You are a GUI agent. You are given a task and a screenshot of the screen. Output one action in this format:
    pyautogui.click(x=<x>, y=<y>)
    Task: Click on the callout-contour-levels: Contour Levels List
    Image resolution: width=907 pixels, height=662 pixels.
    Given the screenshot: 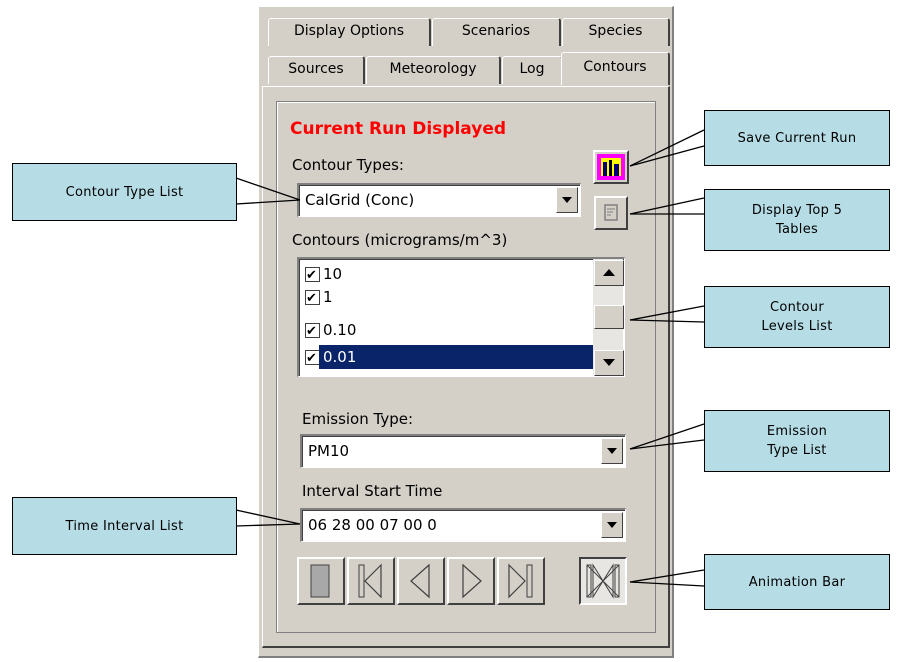 What is the action you would take?
    pyautogui.click(x=797, y=317)
    